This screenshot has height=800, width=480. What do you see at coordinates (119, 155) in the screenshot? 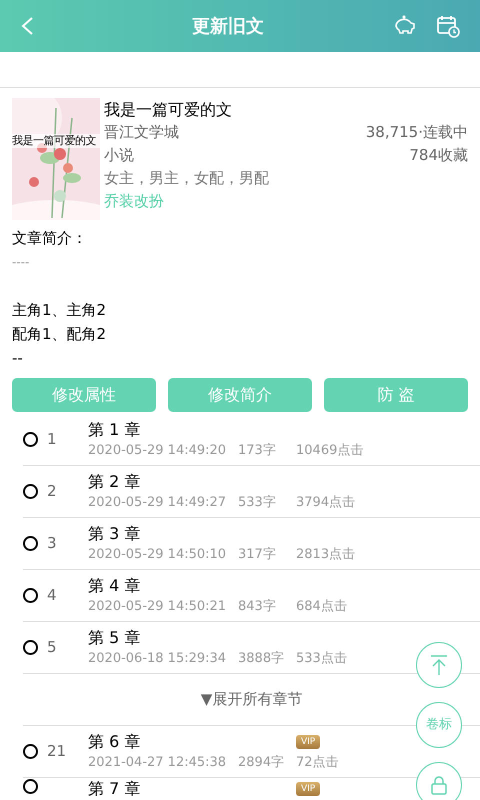
I see `book-type: 小说` at bounding box center [119, 155].